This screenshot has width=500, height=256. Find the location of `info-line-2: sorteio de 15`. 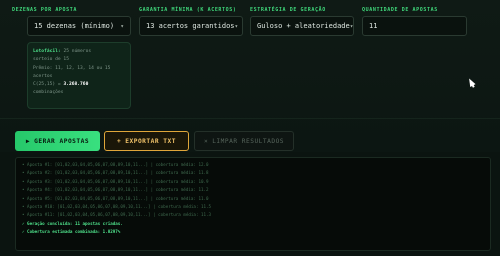

info-line-2: sorteio de 15 is located at coordinates (51, 60).